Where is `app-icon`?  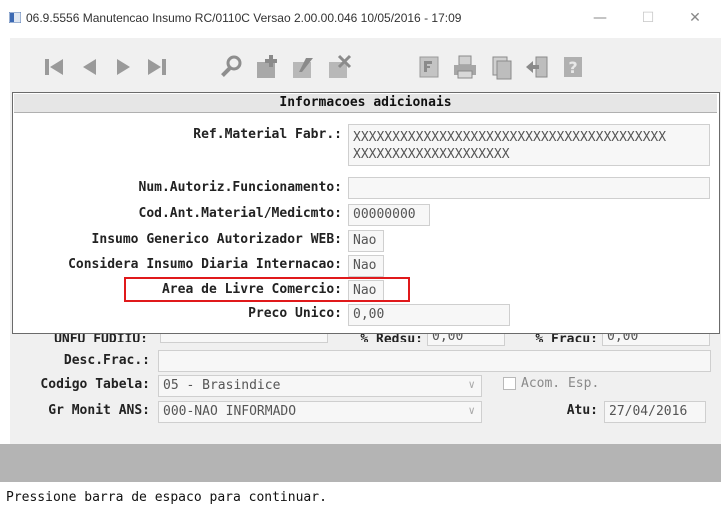
app-icon is located at coordinates (15, 17).